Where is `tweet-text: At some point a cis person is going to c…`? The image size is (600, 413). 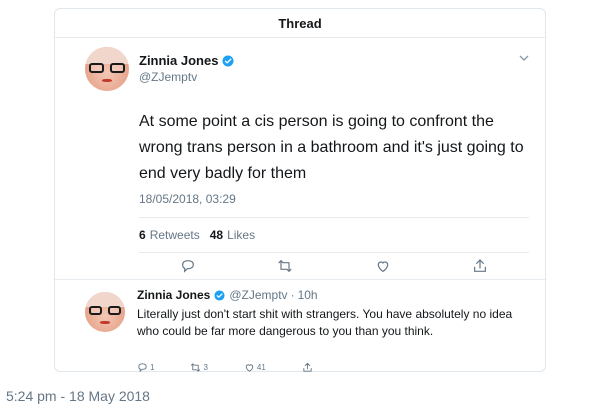
tweet-text: At some point a cis person is going to c… is located at coordinates (331, 147).